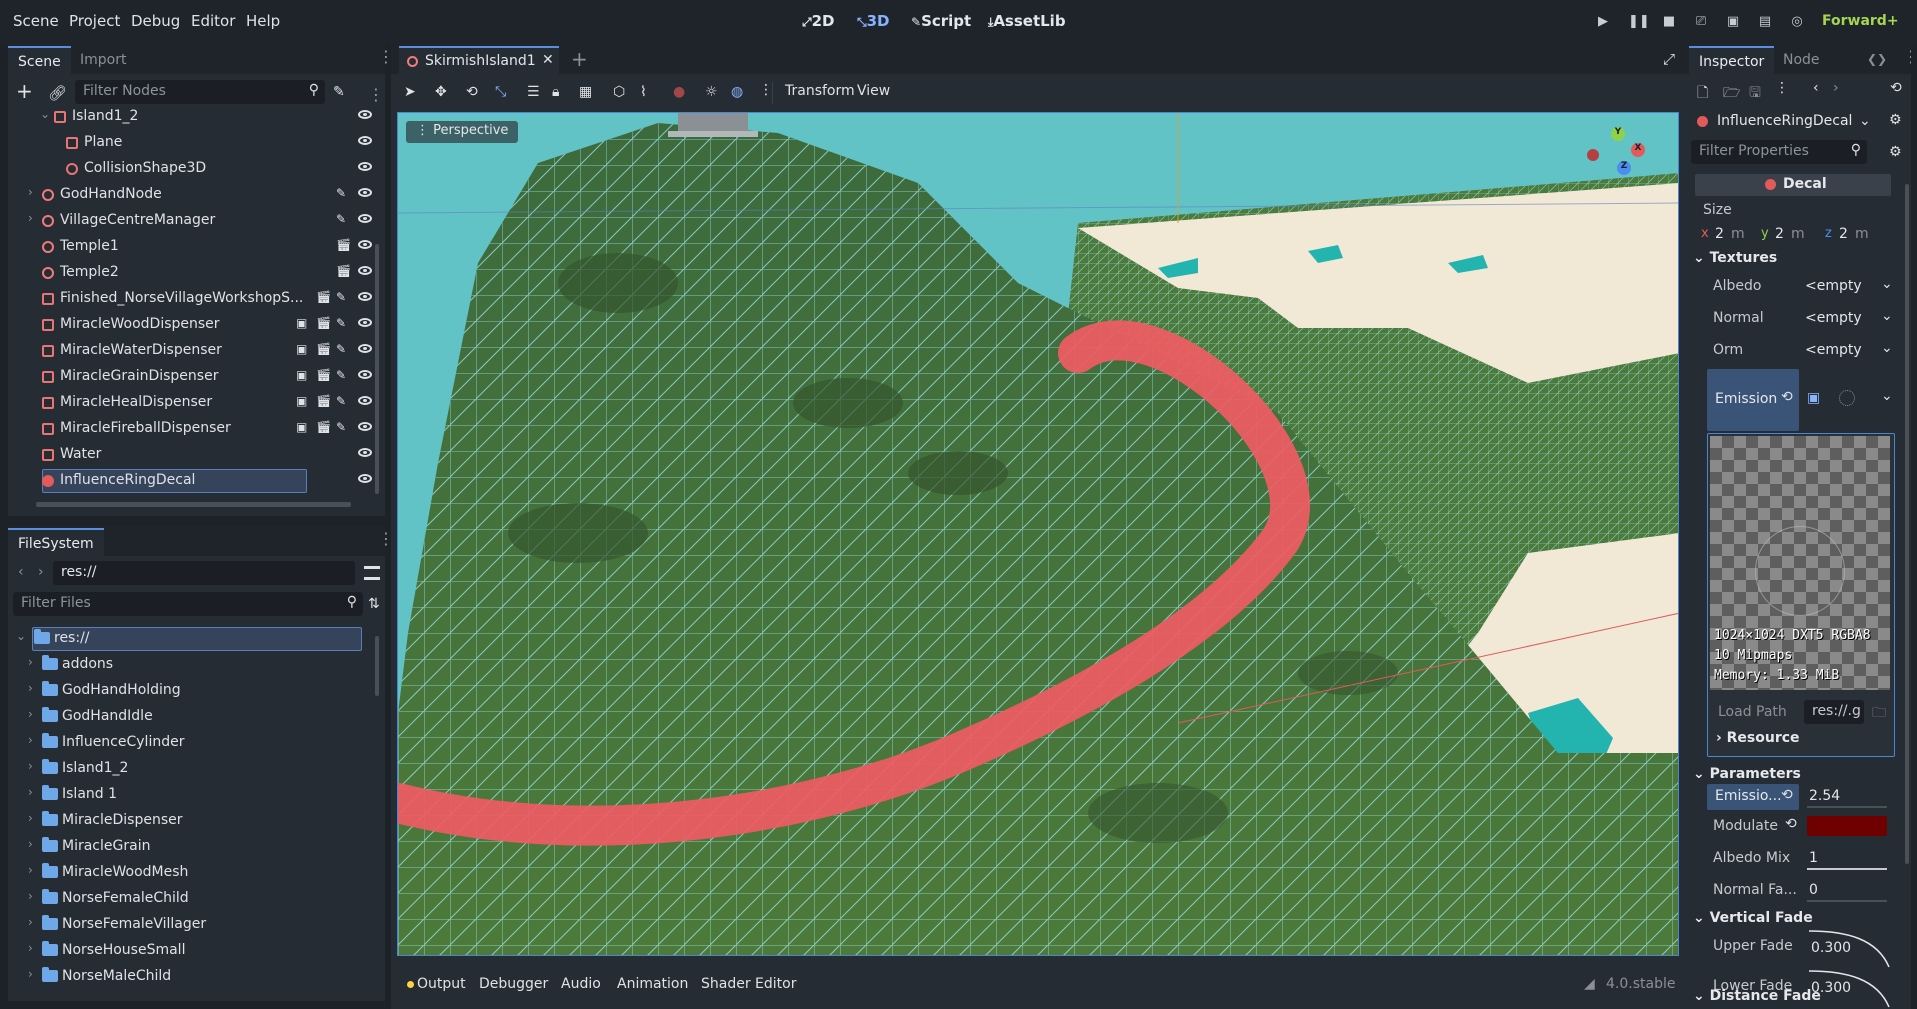  Describe the element at coordinates (200, 92) in the screenshot. I see `filter-nodes-input: Filter Nodes ⚲` at that location.